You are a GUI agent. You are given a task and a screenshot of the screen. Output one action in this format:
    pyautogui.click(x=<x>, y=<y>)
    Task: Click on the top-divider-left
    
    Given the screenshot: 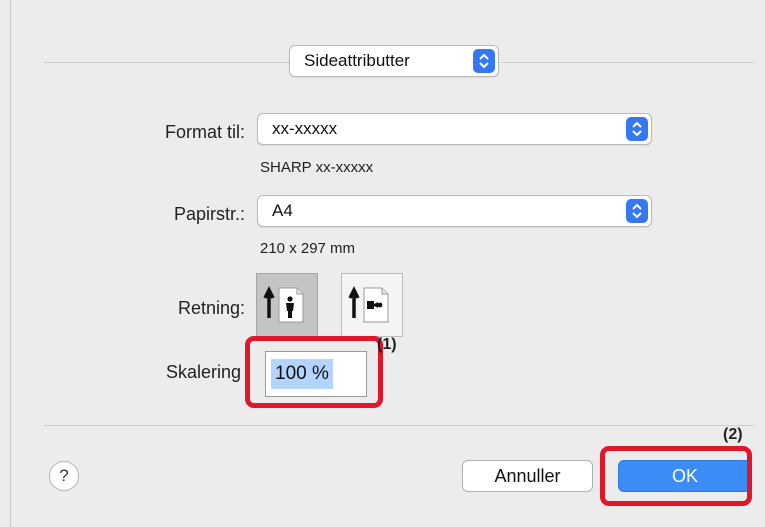 What is the action you would take?
    pyautogui.click(x=170, y=62)
    